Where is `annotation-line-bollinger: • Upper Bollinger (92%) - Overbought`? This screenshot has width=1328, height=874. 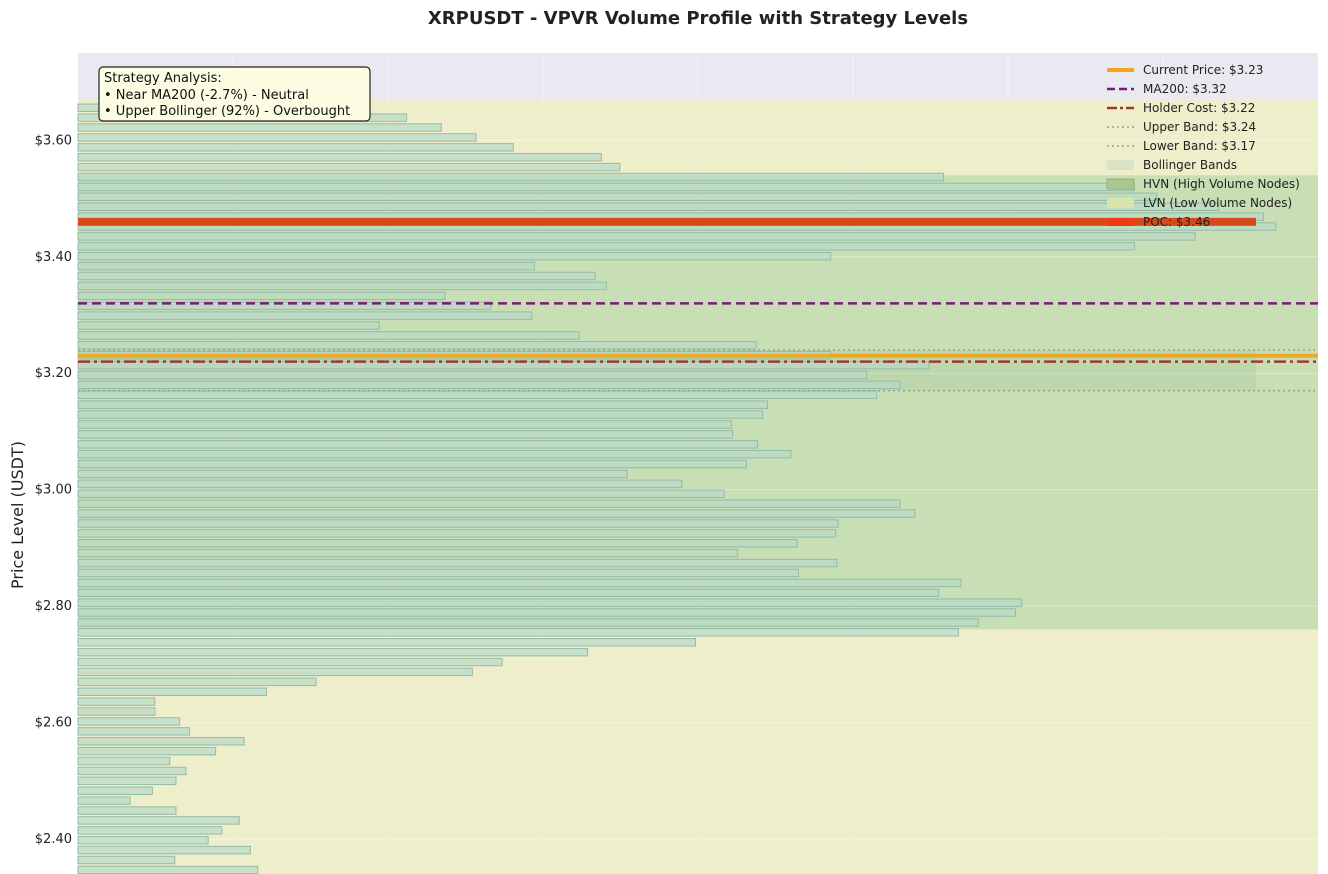
annotation-line-bollinger: • Upper Bollinger (92%) - Overbought is located at coordinates (227, 111).